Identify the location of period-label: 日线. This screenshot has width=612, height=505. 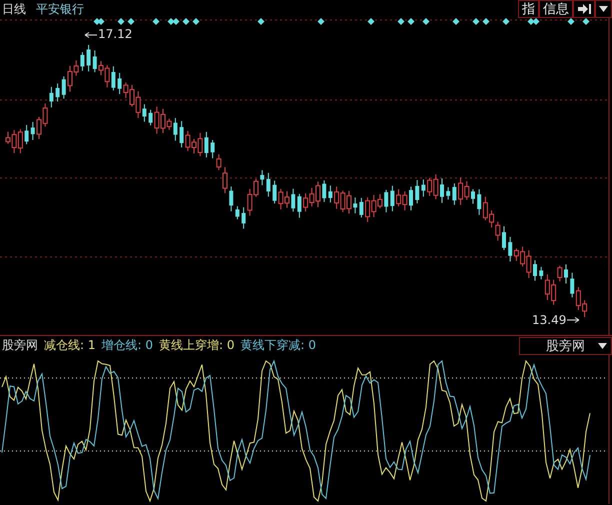
(14, 9).